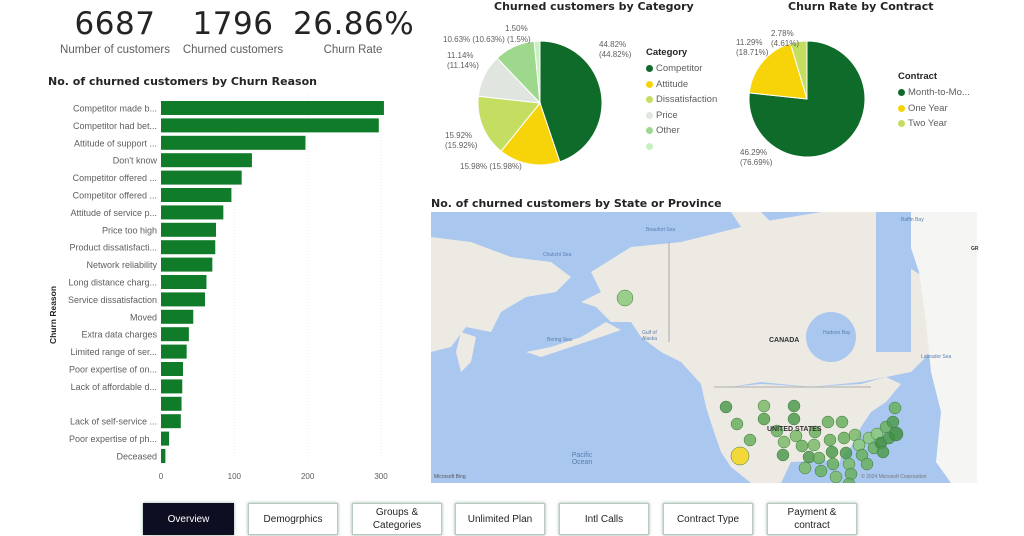 This screenshot has width=1024, height=536. What do you see at coordinates (161, 476) in the screenshot?
I see `x-tick-label: 0` at bounding box center [161, 476].